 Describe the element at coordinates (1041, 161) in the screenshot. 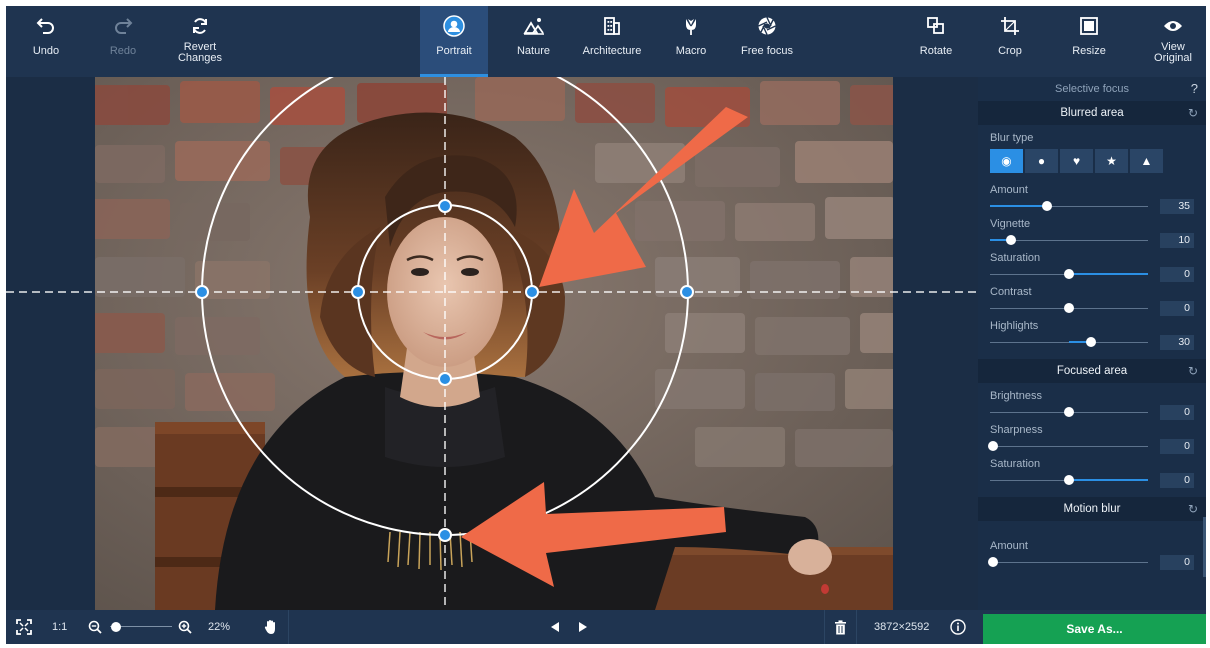

I see `dots-blur-icon: ●` at that location.